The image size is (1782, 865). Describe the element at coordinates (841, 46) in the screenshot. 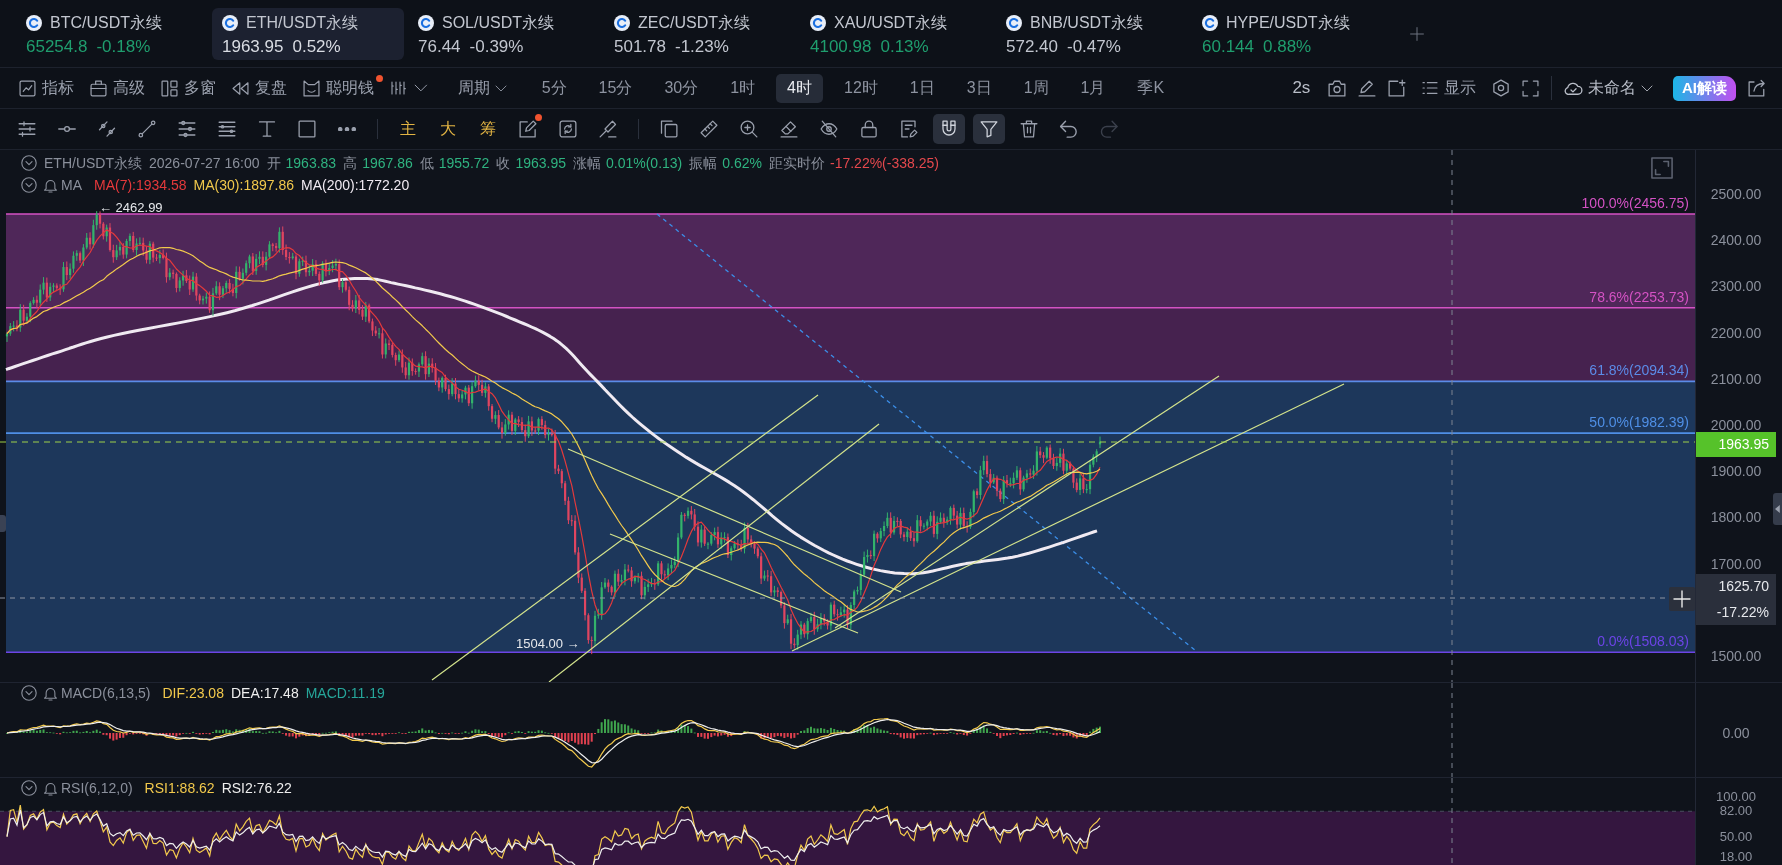

I see `ticker-price: 4100.98` at that location.